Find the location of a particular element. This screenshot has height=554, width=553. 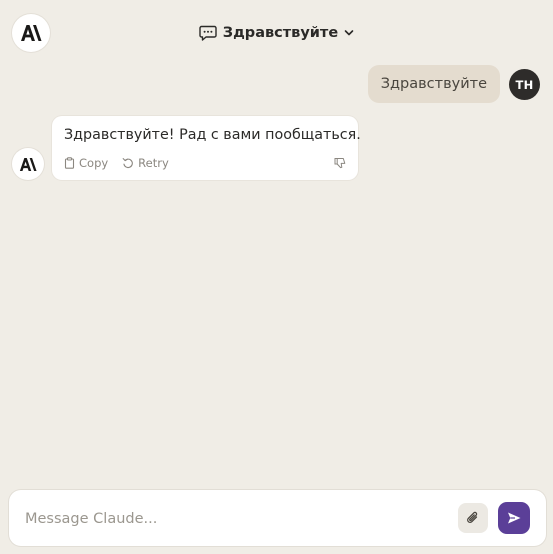

retry-button: Retry is located at coordinates (145, 163).